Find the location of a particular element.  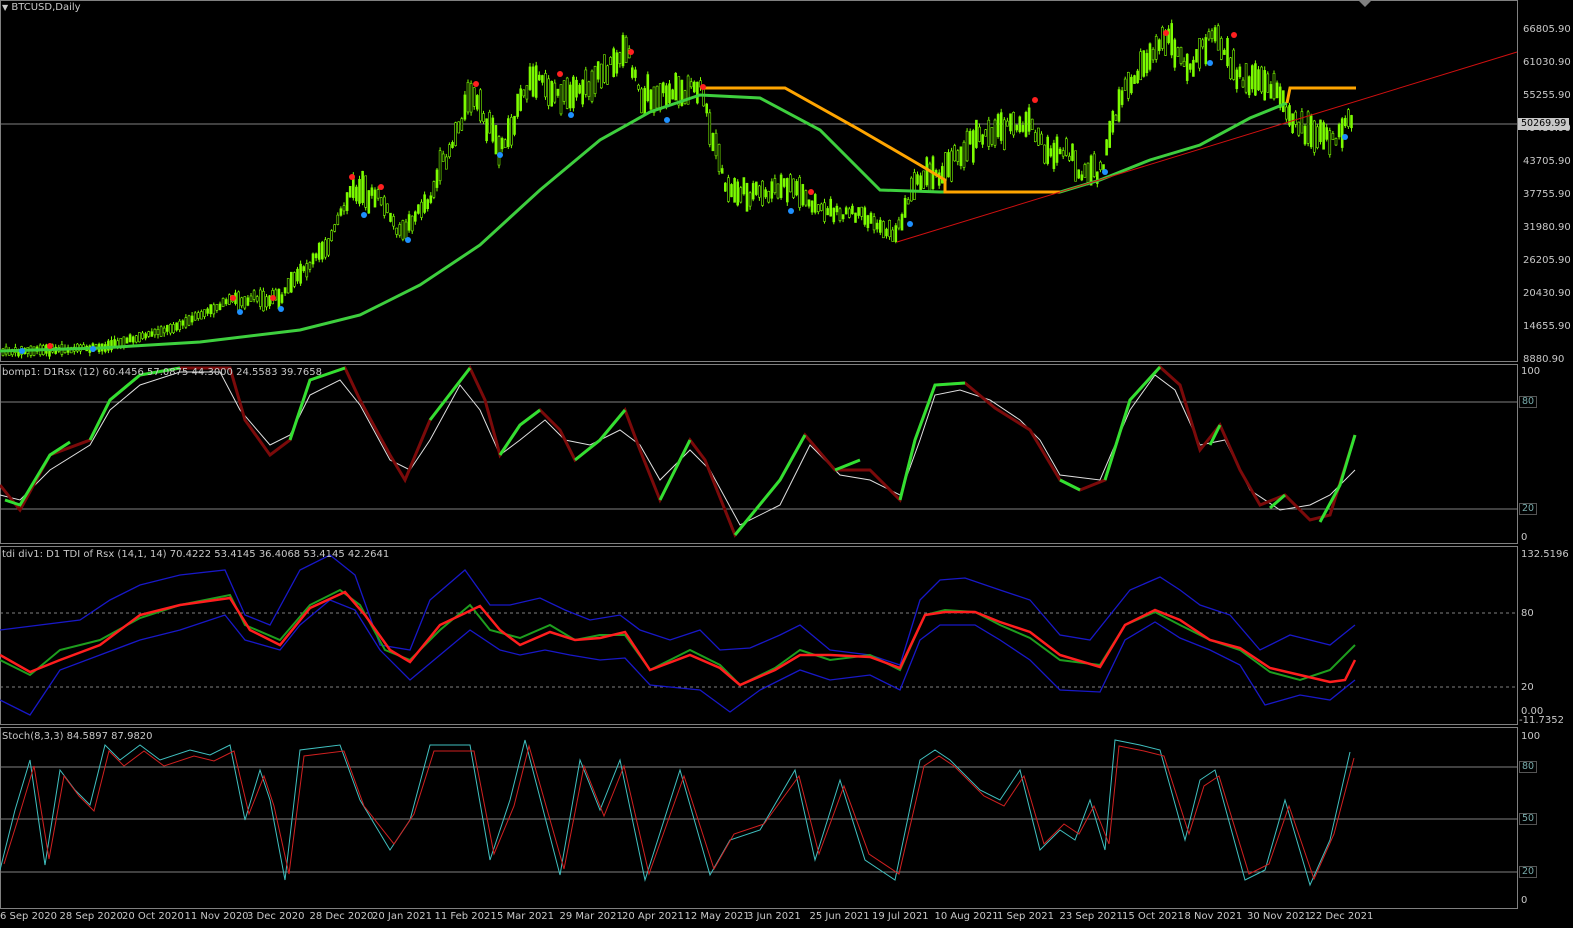

time-axis-label: 28 Sep 2020 is located at coordinates (91, 916).